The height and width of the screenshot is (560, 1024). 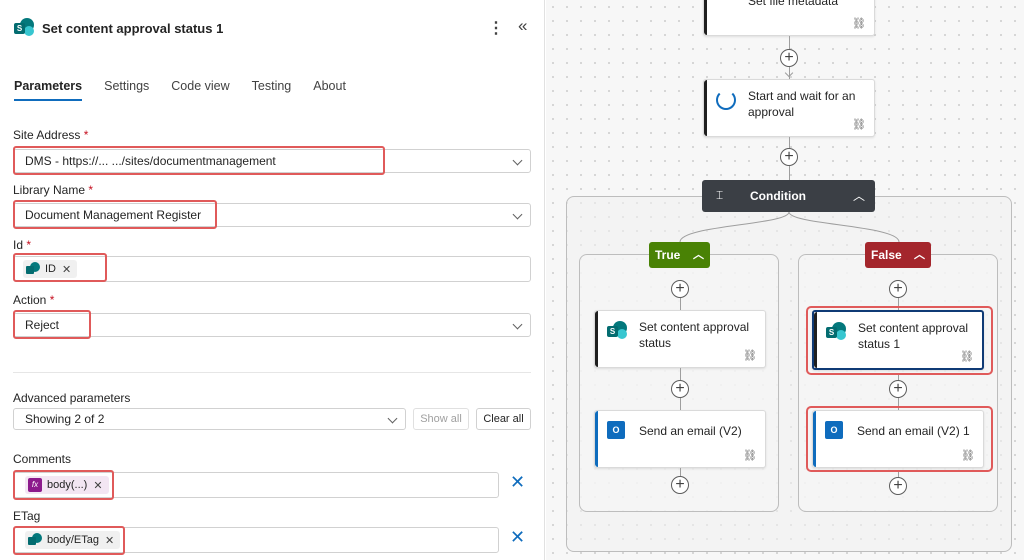 I want to click on branch-connectors, so click(x=789, y=227).